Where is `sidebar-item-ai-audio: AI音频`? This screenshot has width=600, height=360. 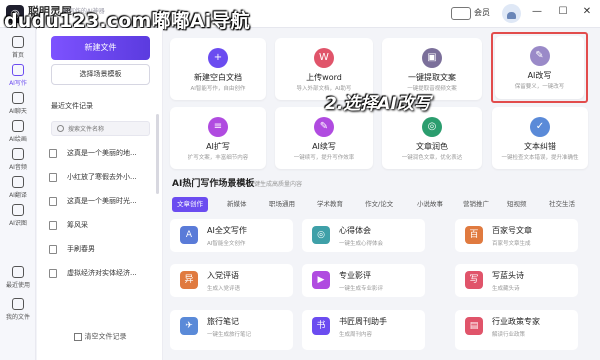 sidebar-item-ai-audio: AI音频 is located at coordinates (18, 159).